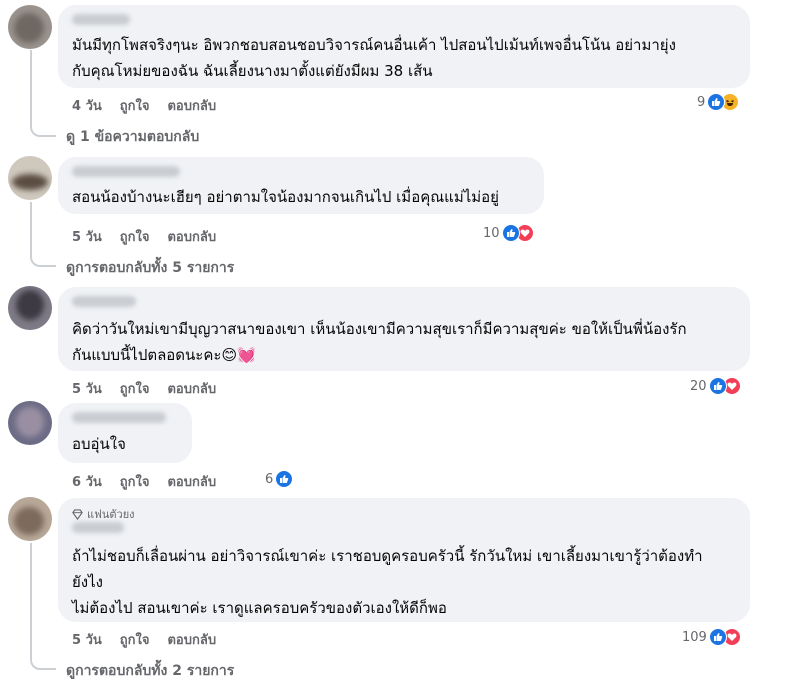  I want to click on reaction-summary: 9, so click(718, 102).